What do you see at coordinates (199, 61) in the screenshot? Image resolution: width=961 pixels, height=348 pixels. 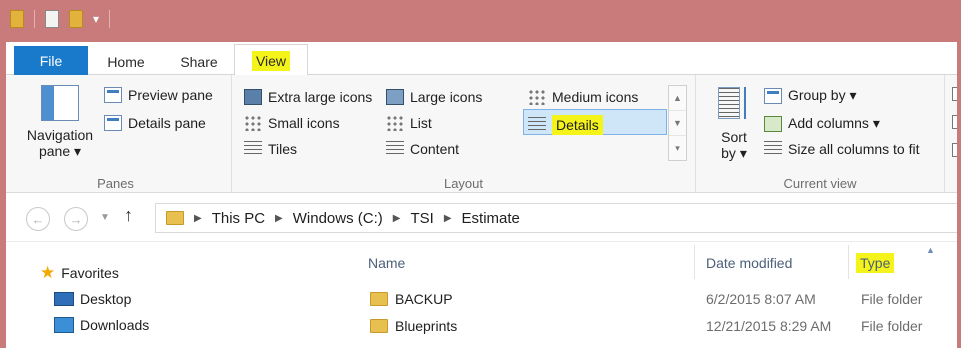 I see `tab-share: Share` at bounding box center [199, 61].